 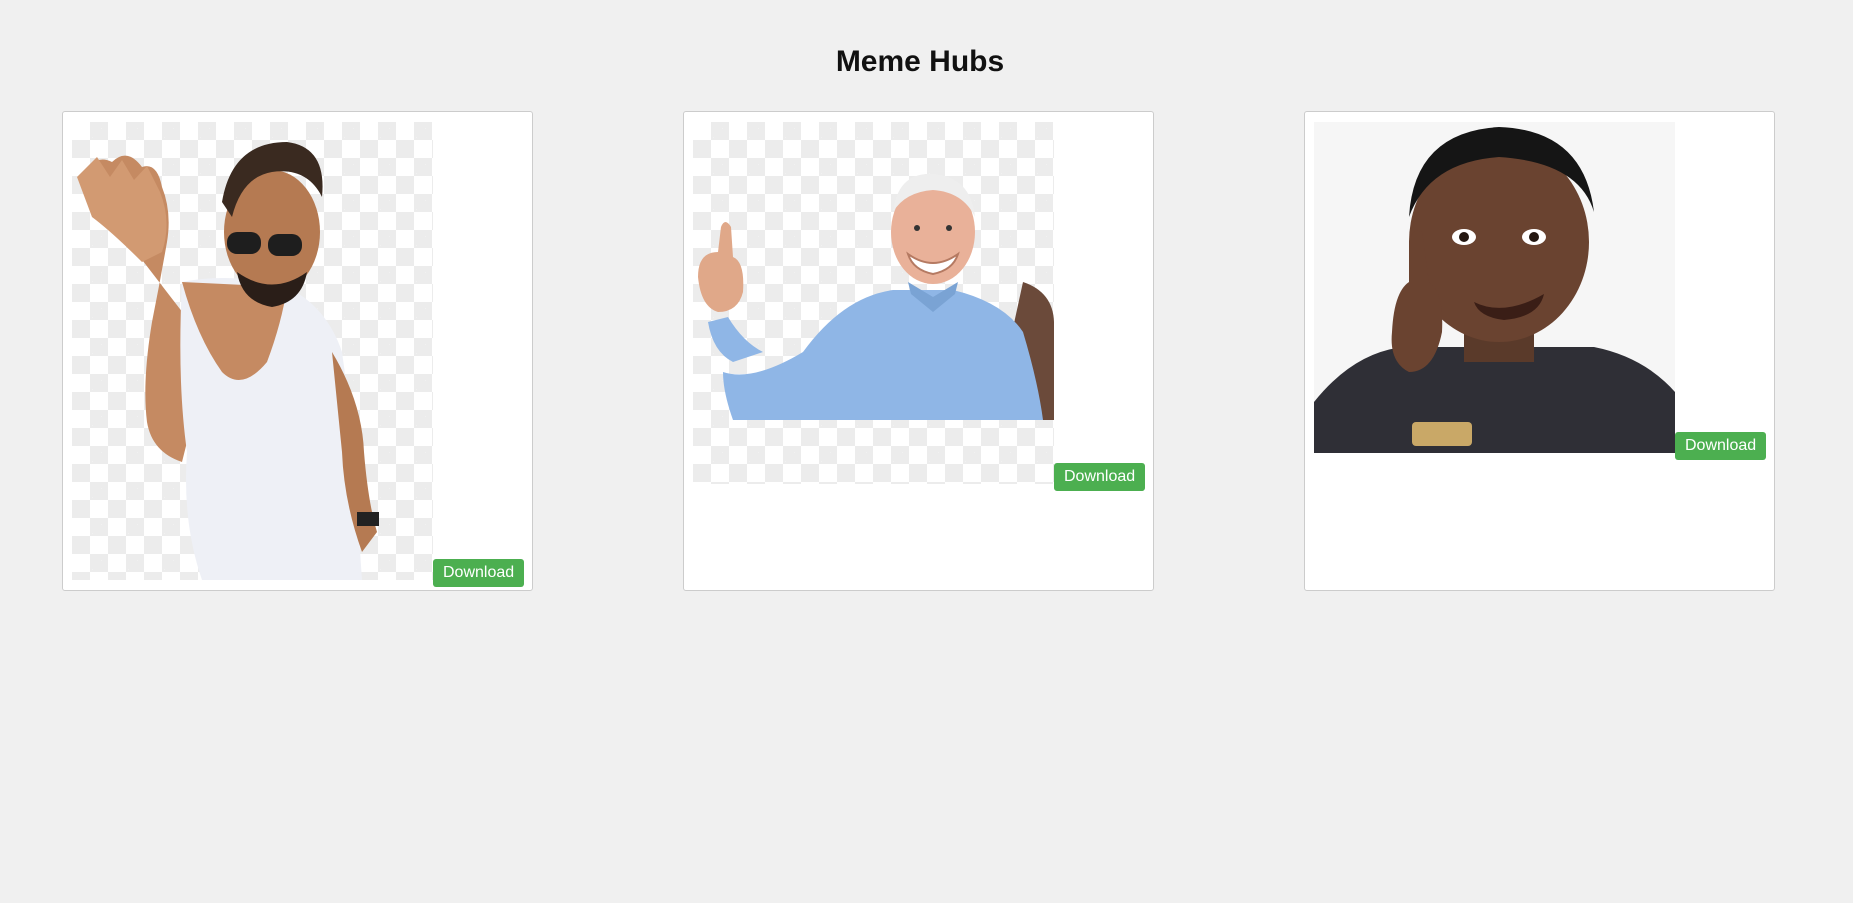 I want to click on hide-the-pain-harold-meme-image, so click(x=873, y=303).